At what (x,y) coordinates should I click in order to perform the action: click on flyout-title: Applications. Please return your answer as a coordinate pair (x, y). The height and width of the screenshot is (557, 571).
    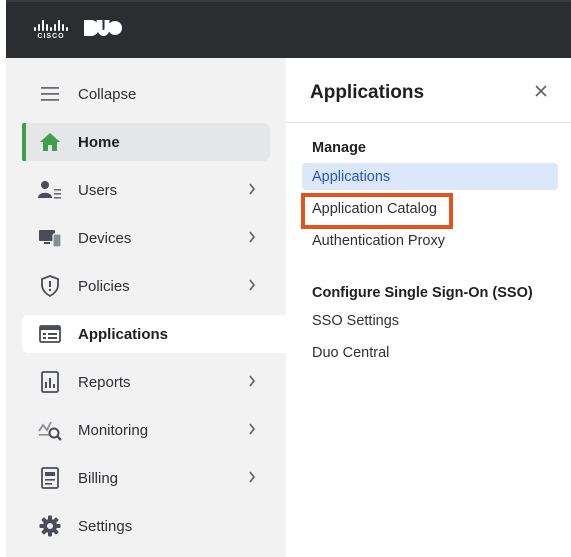
    Looking at the image, I should click on (367, 92).